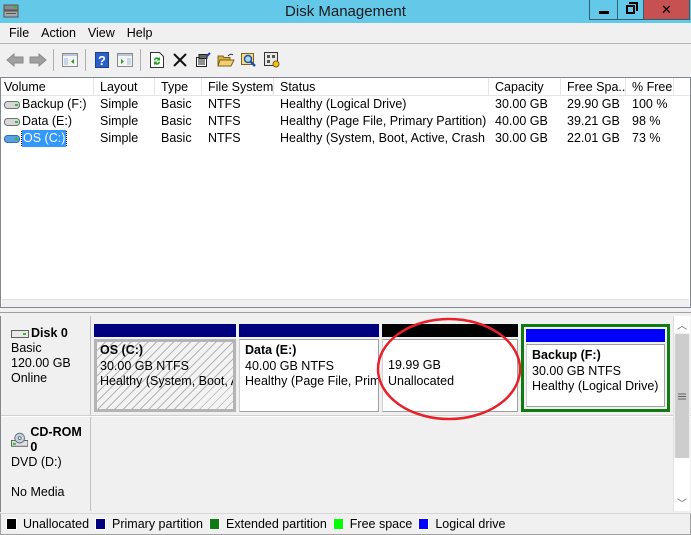 Image resolution: width=691 pixels, height=535 pixels. What do you see at coordinates (41, 363) in the screenshot?
I see `disk-size: 120.00 GB` at bounding box center [41, 363].